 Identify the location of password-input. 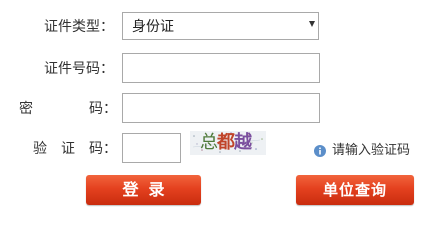
(221, 108).